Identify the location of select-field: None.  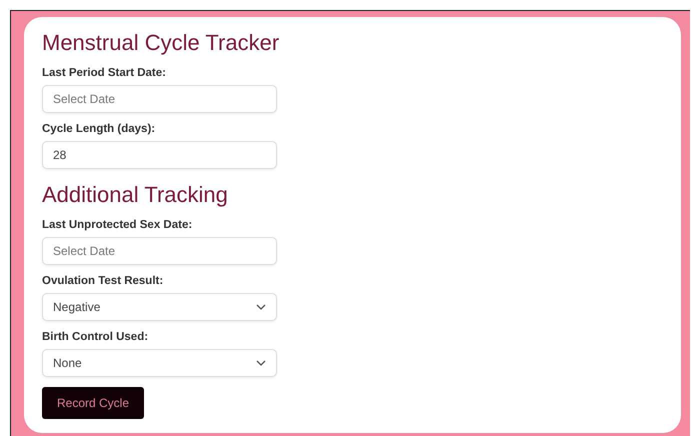
(159, 363).